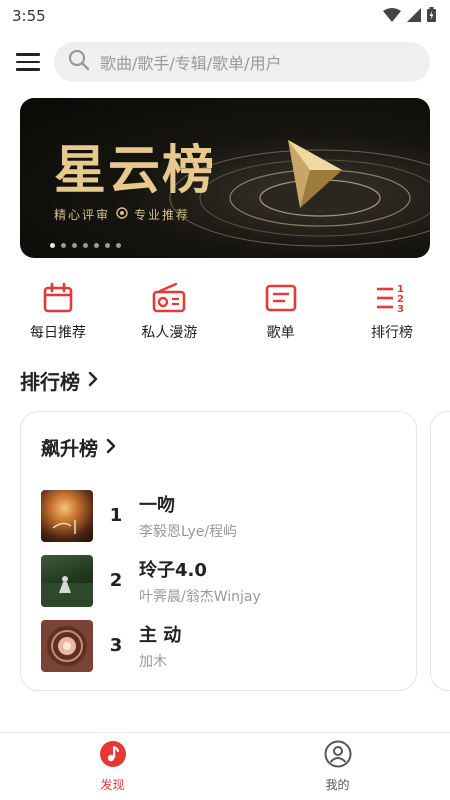  I want to click on radio-icon, so click(169, 298).